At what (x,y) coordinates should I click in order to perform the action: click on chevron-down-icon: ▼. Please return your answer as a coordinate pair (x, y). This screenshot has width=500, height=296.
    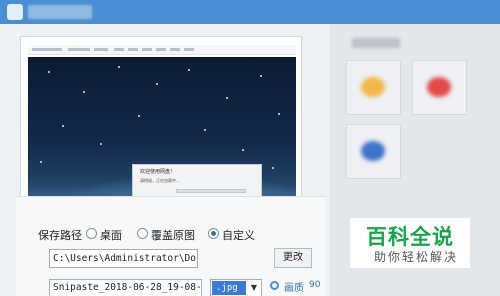
    Looking at the image, I should click on (253, 287).